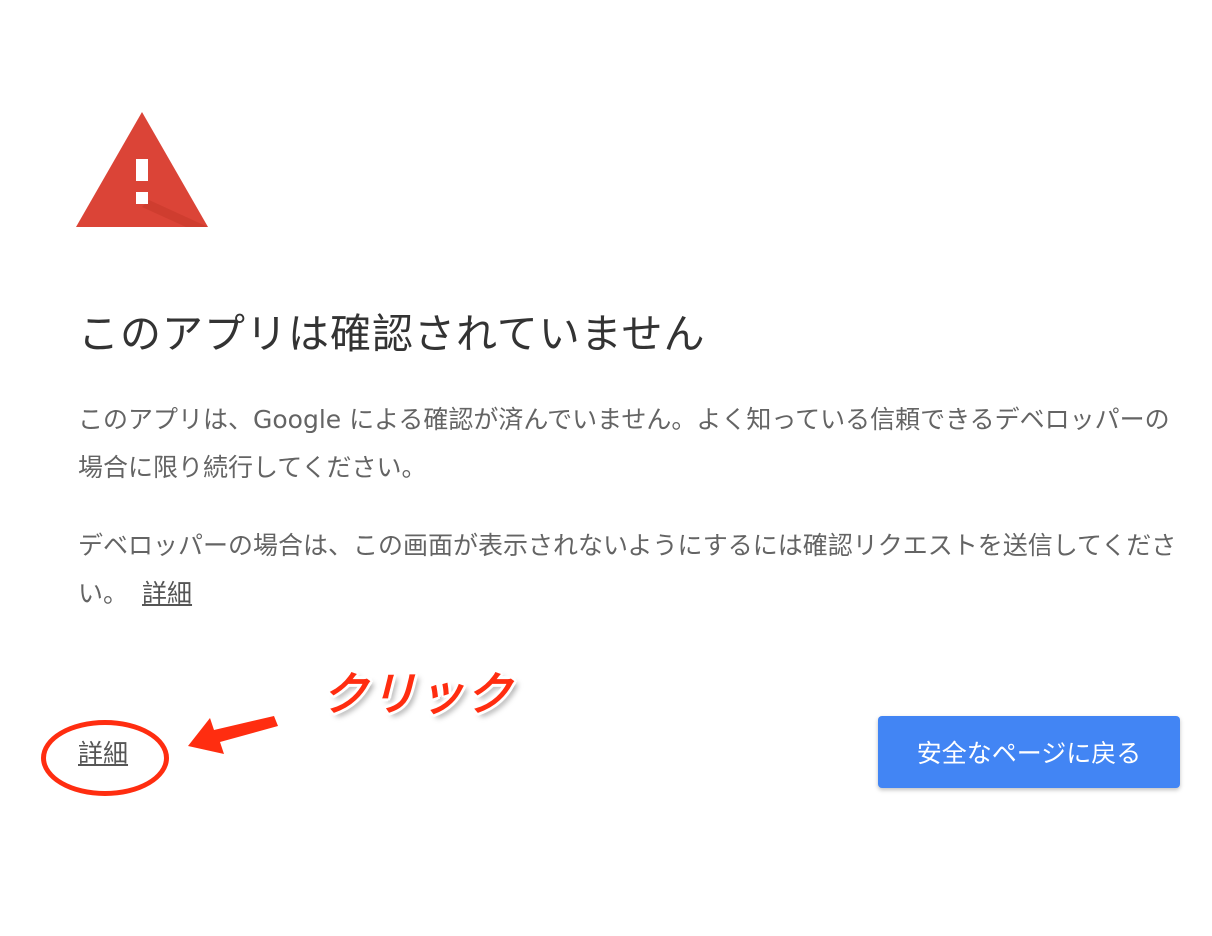 The width and height of the screenshot is (1212, 936). Describe the element at coordinates (418, 694) in the screenshot. I see `click-annotation-label: クリック` at that location.